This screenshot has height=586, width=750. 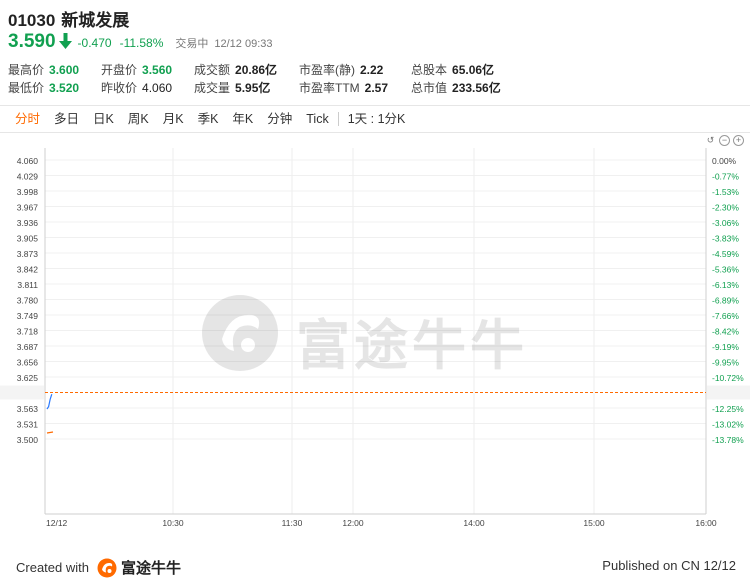 I want to click on tab-6: 年K, so click(x=242, y=119).